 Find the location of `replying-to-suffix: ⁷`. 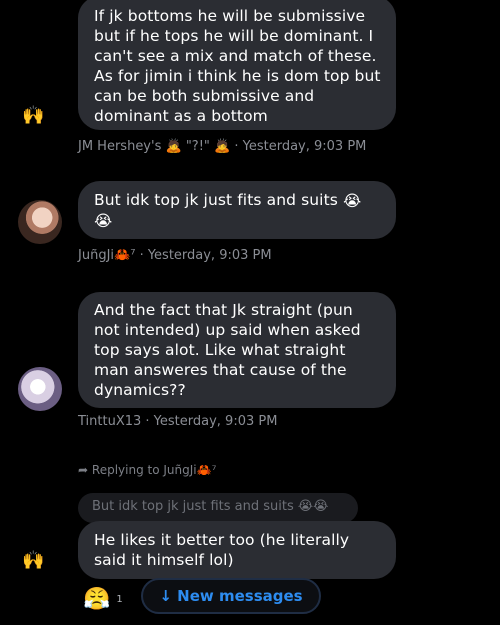

replying-to-suffix: ⁷ is located at coordinates (214, 470).